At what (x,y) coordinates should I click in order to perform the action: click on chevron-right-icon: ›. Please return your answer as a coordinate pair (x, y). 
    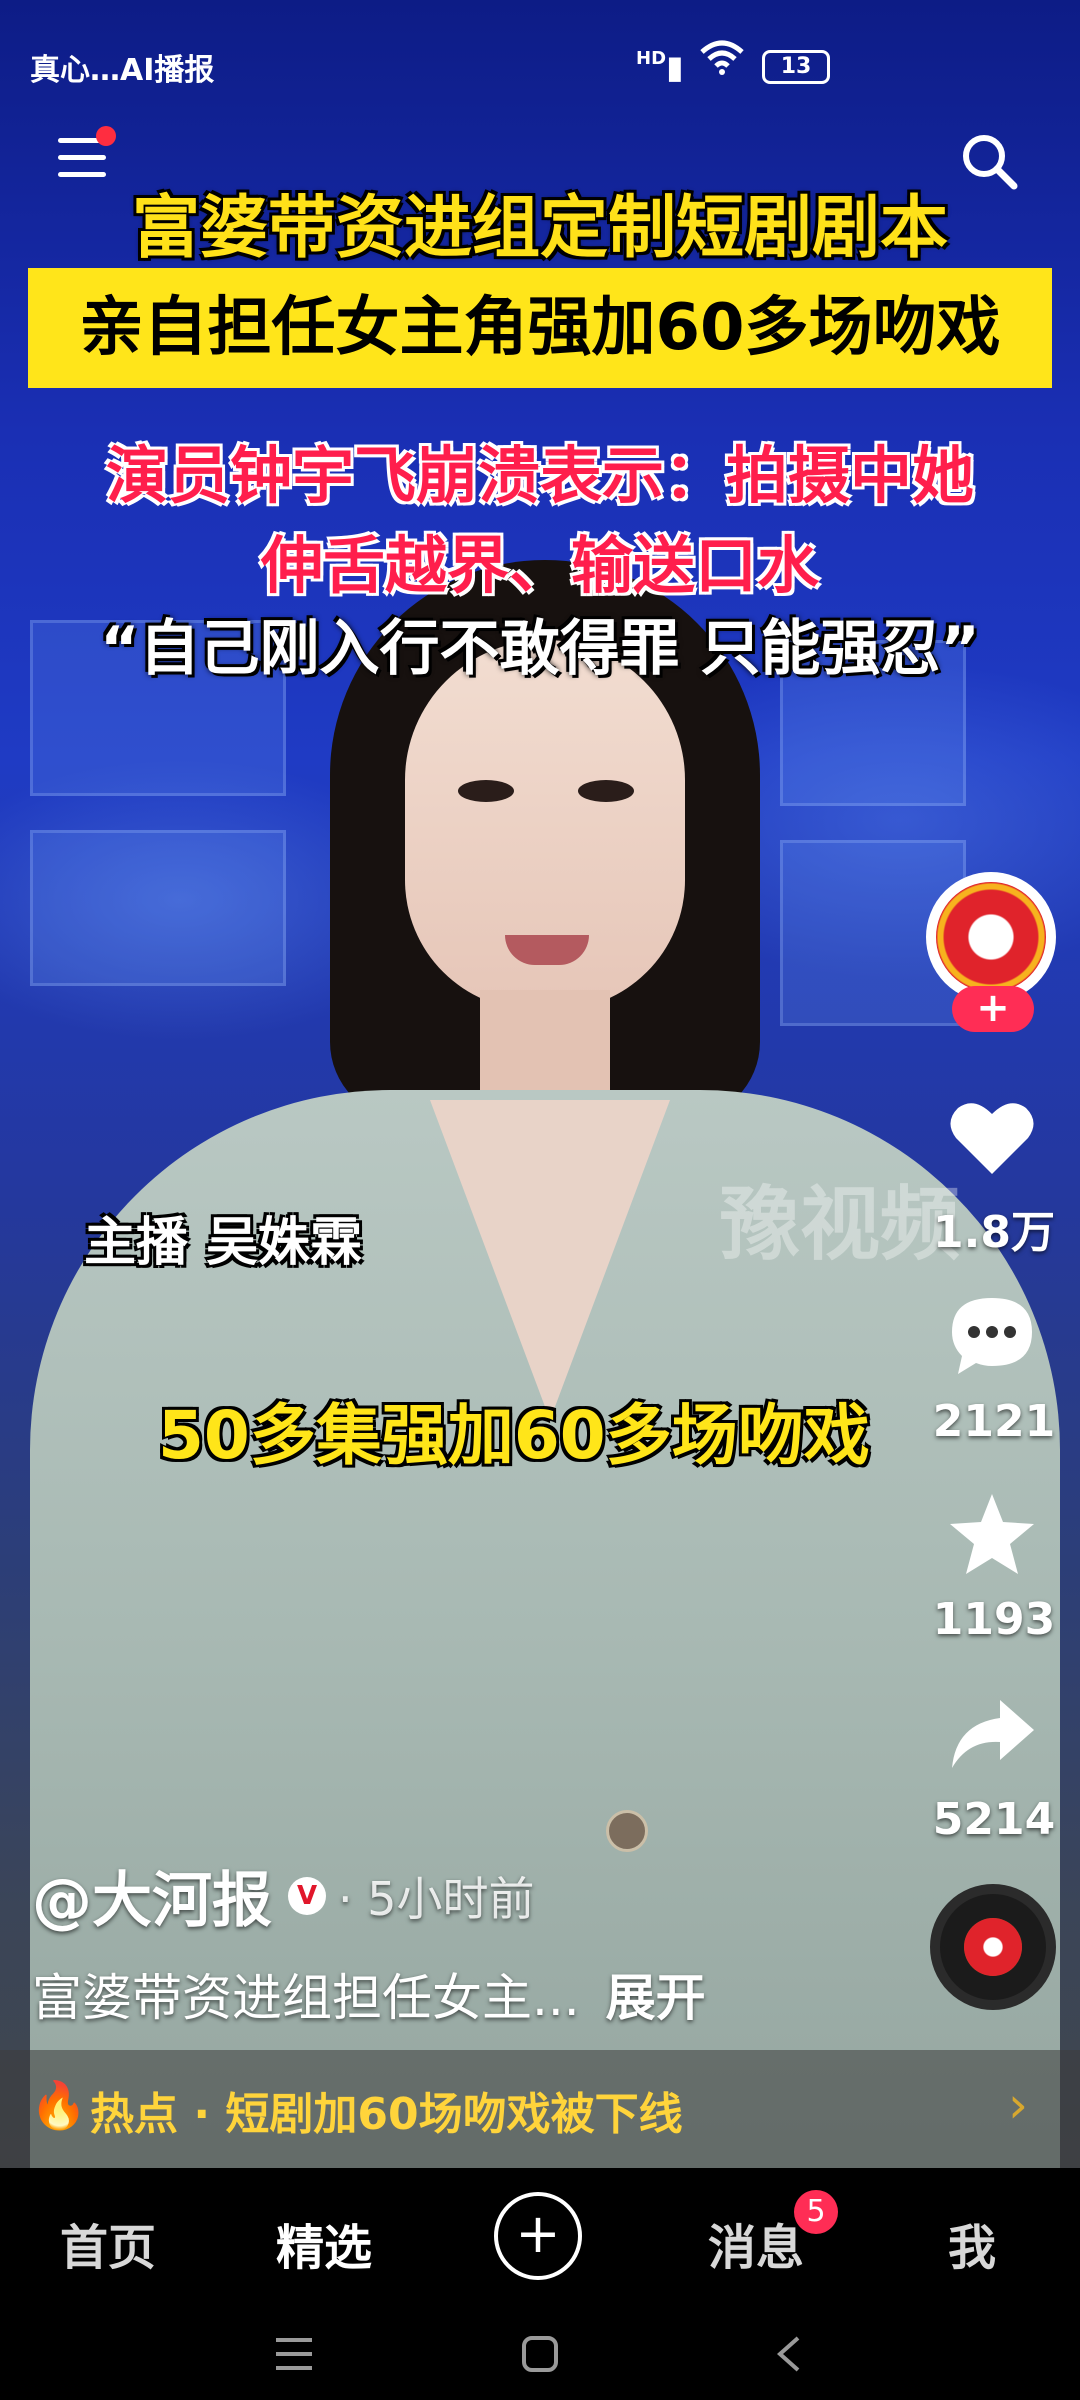
    Looking at the image, I should click on (1018, 2105).